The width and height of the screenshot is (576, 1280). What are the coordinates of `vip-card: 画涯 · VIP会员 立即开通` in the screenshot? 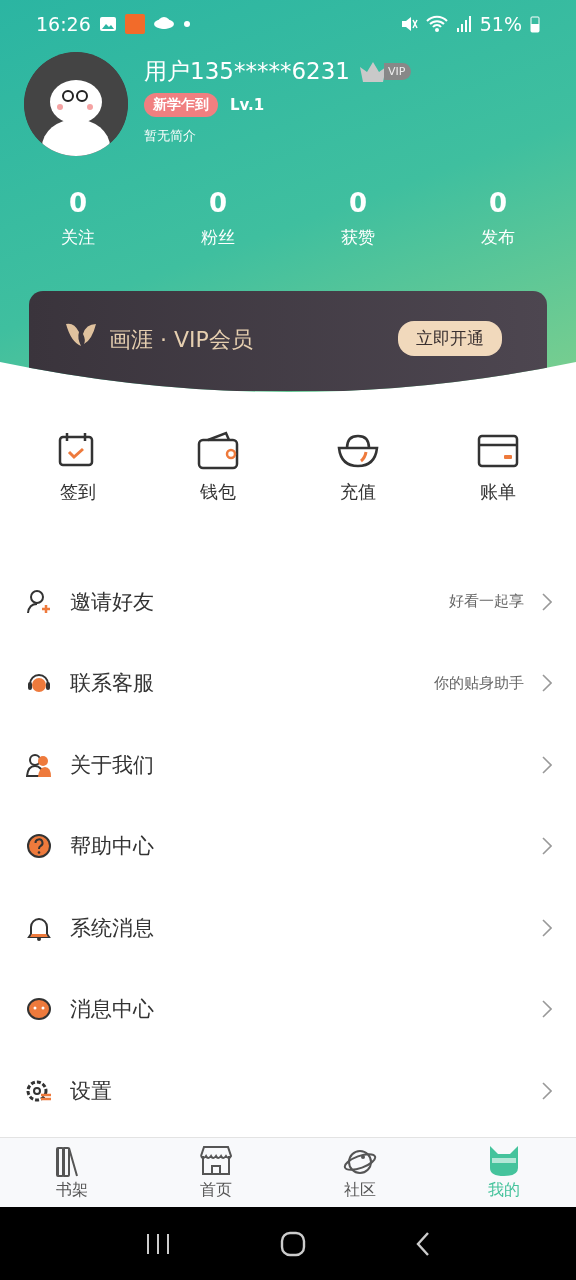 It's located at (288, 341).